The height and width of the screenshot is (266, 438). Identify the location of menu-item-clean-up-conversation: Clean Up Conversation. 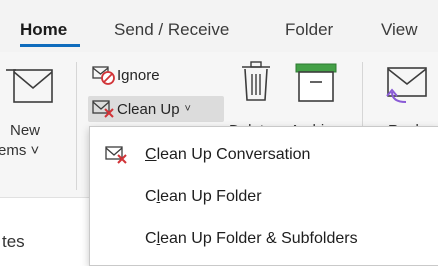
(264, 155).